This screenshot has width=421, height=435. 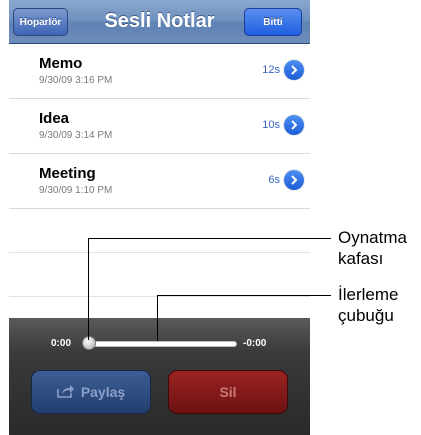 What do you see at coordinates (89, 343) in the screenshot?
I see `playhead` at bounding box center [89, 343].